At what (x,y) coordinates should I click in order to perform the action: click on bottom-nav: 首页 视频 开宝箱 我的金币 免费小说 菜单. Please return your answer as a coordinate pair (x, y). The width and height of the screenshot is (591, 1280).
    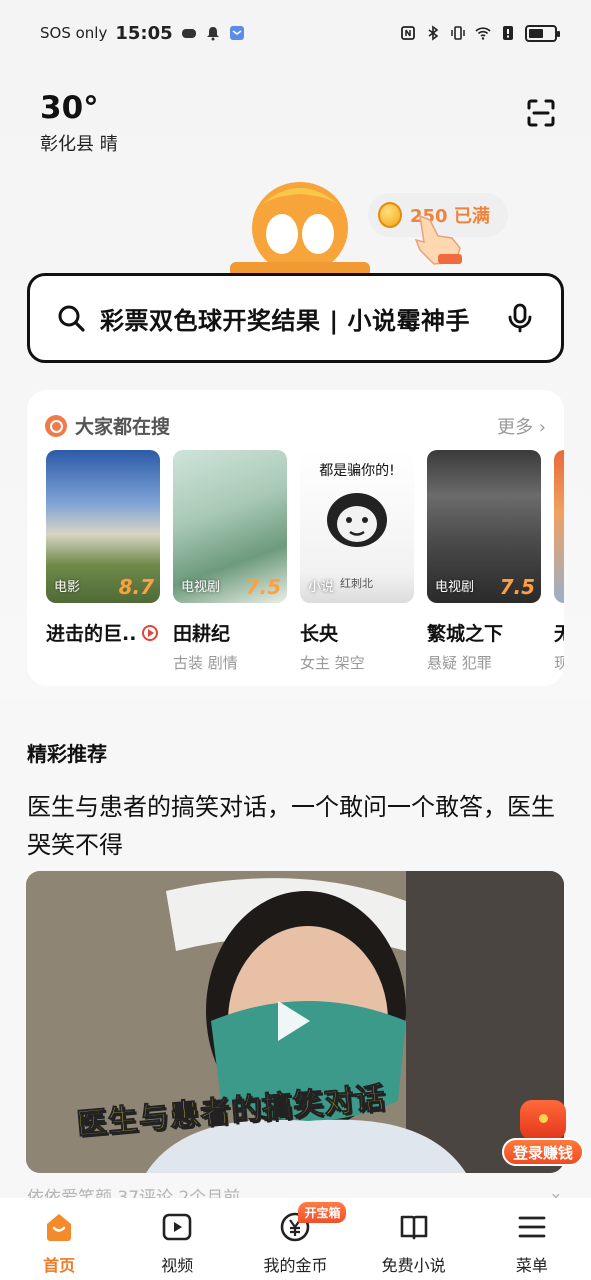
    Looking at the image, I should click on (295, 1239).